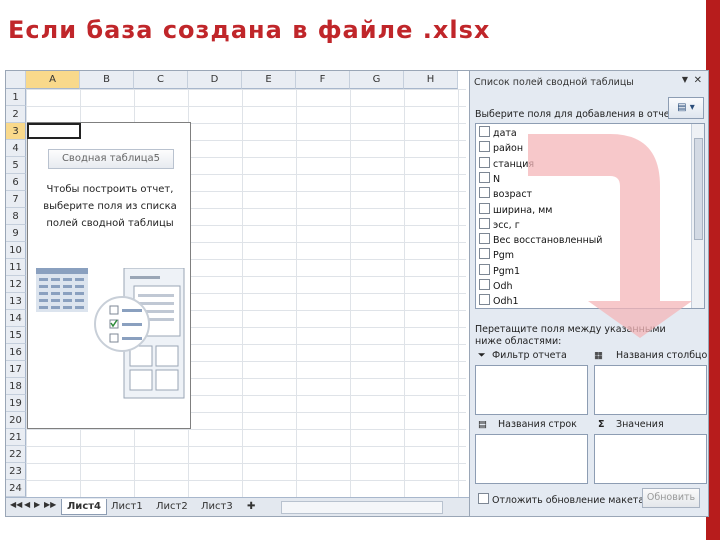 The width and height of the screenshot is (720, 540). I want to click on row-header-8: 8, so click(16, 216).